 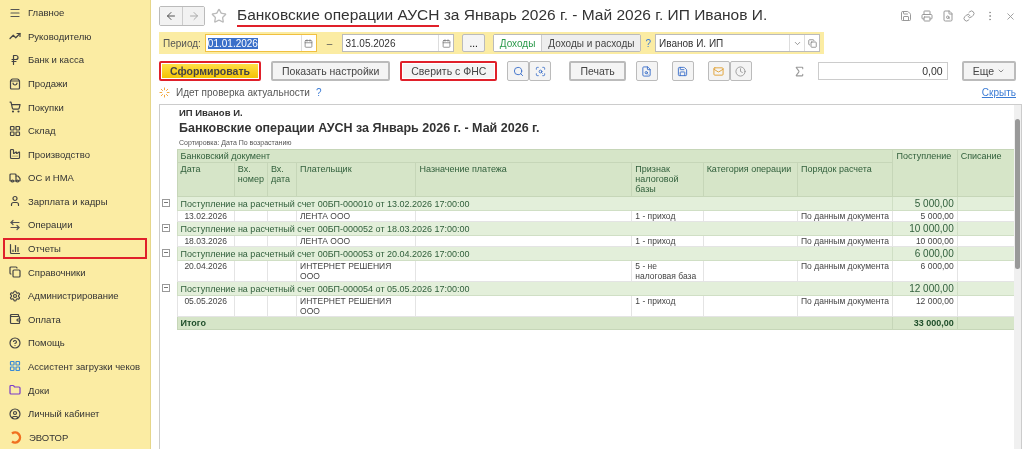 What do you see at coordinates (398, 43) in the screenshot?
I see `date-to-field: 31.05.2026` at bounding box center [398, 43].